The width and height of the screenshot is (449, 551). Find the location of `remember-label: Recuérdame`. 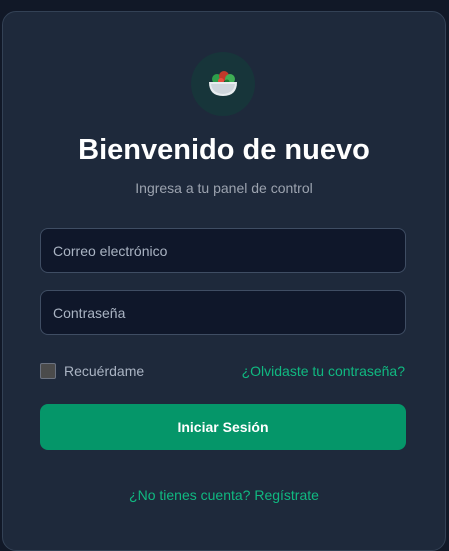

remember-label: Recuérdame is located at coordinates (104, 371).